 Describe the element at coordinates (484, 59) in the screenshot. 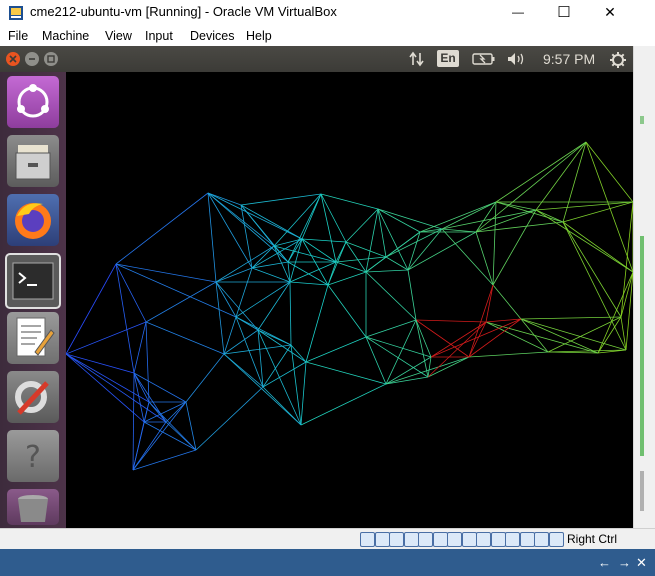

I see `battery-icon` at that location.